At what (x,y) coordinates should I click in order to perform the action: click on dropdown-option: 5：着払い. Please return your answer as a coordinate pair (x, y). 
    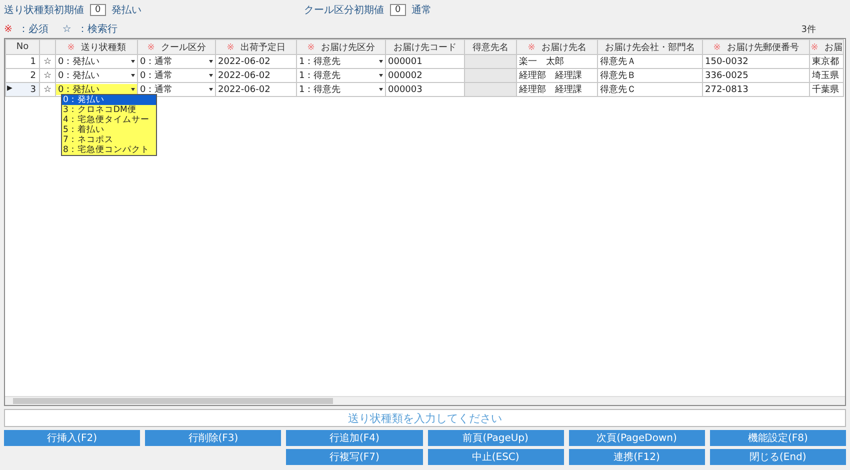
    Looking at the image, I should click on (109, 130).